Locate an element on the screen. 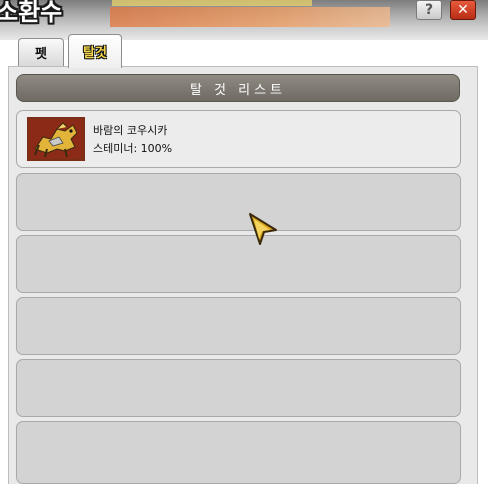 This screenshot has height=484, width=488. question-icon: ? is located at coordinates (429, 10).